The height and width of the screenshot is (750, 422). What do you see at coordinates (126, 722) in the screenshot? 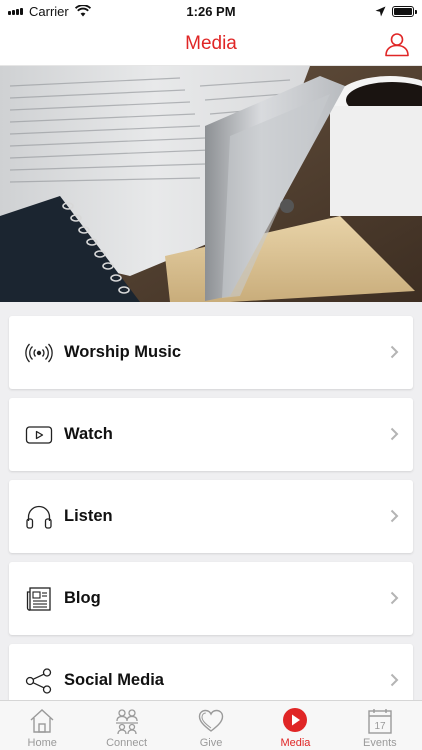
I see `people-icon` at bounding box center [126, 722].